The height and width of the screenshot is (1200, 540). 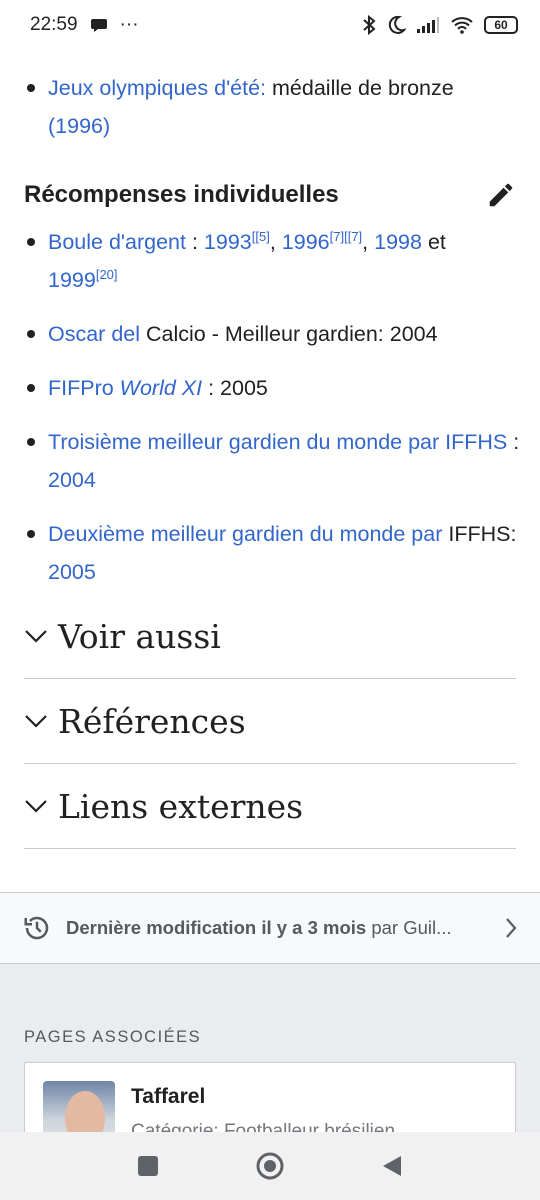 What do you see at coordinates (270, 721) in the screenshot?
I see `section-references: Références` at bounding box center [270, 721].